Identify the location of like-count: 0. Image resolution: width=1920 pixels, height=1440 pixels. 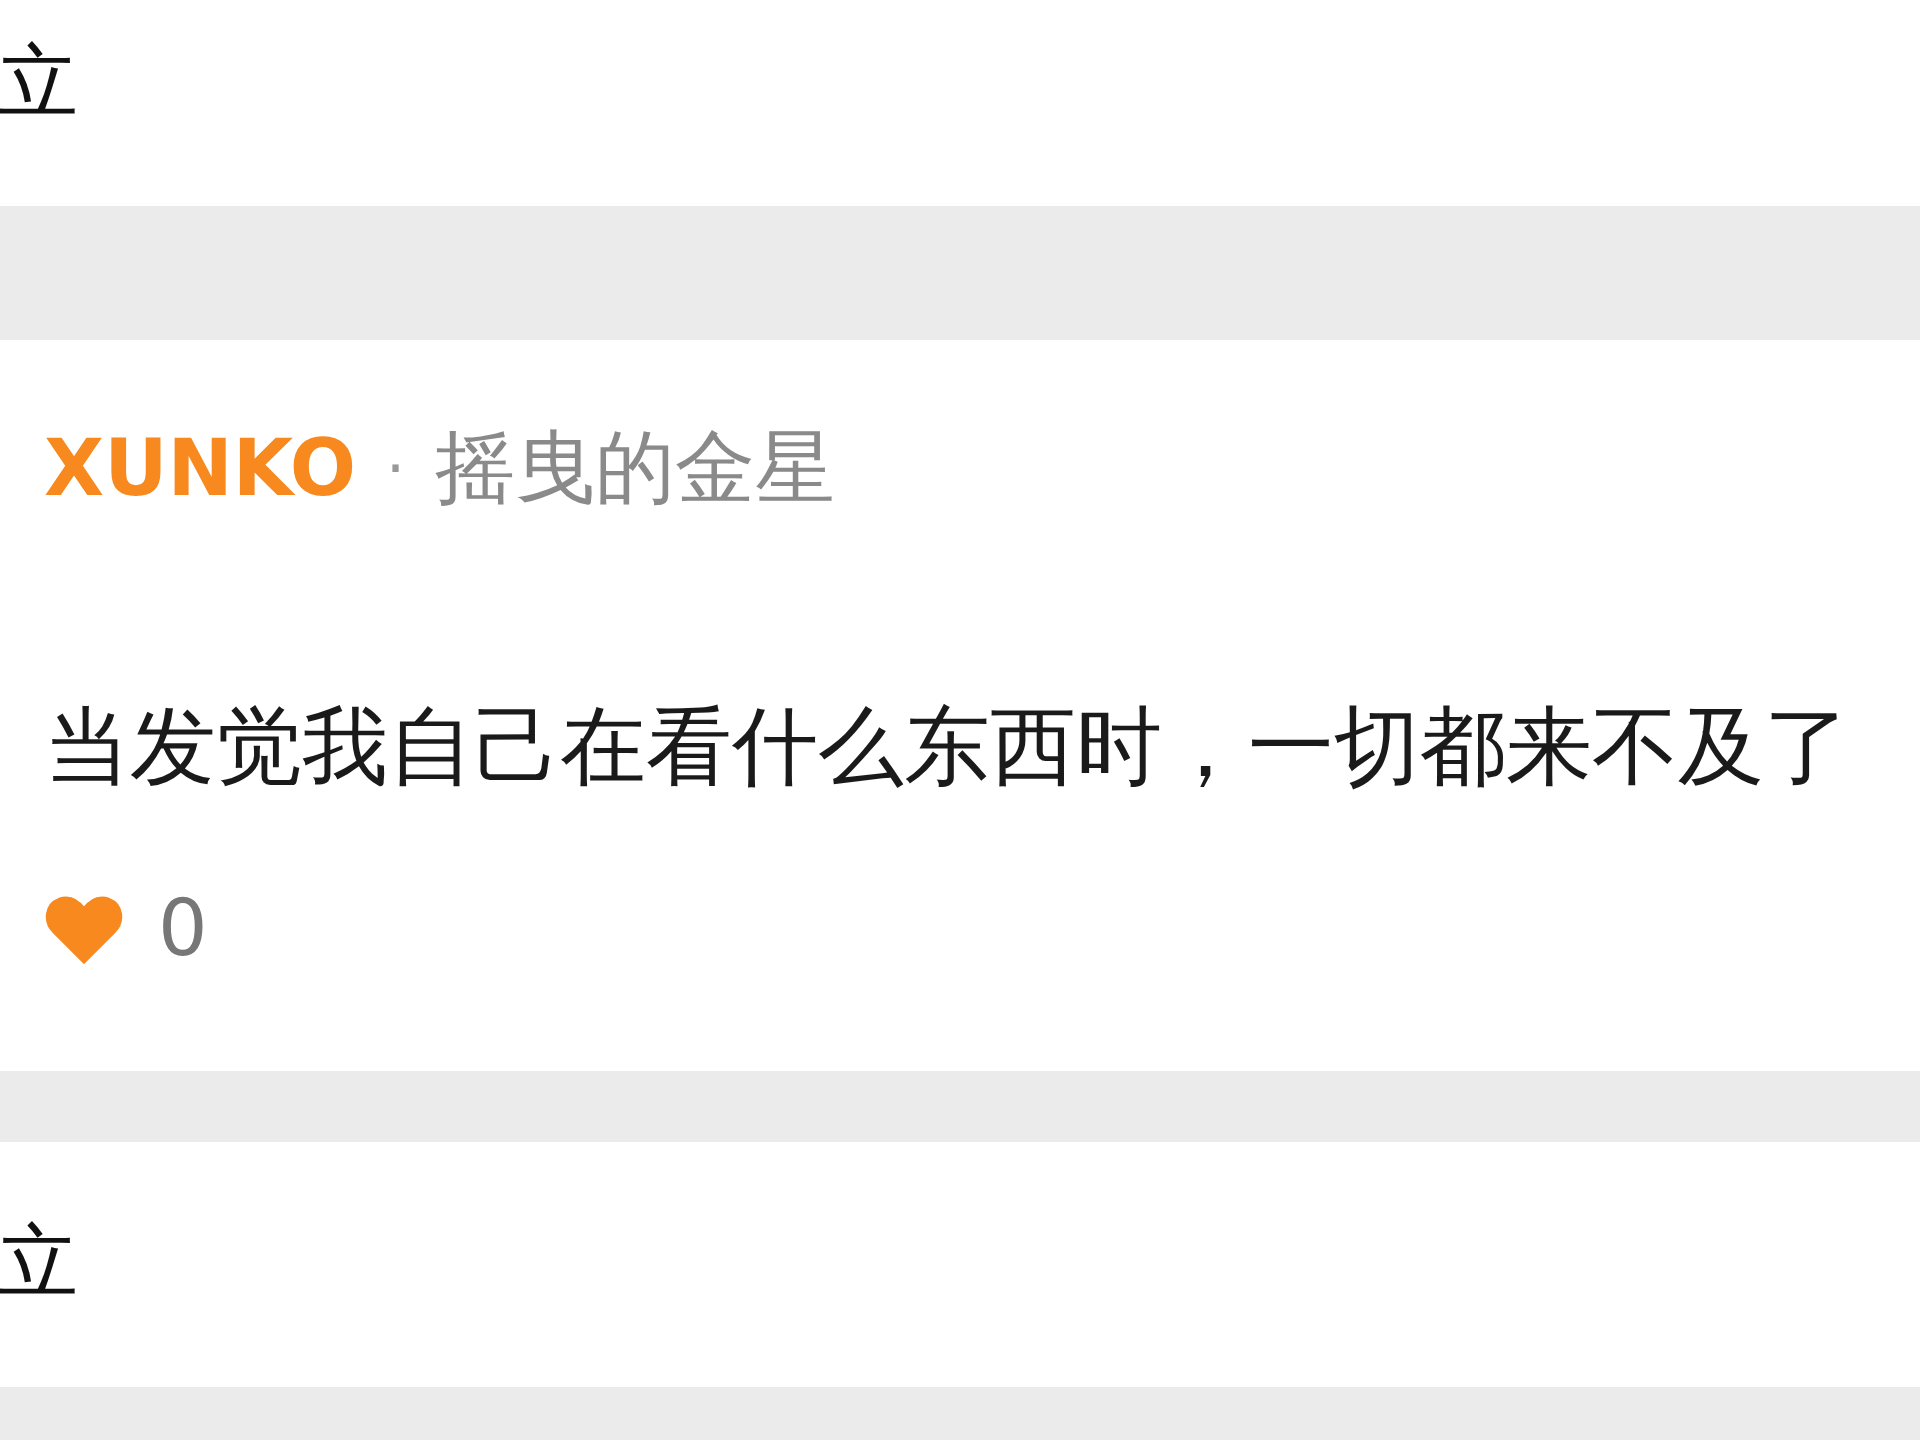
(183, 928).